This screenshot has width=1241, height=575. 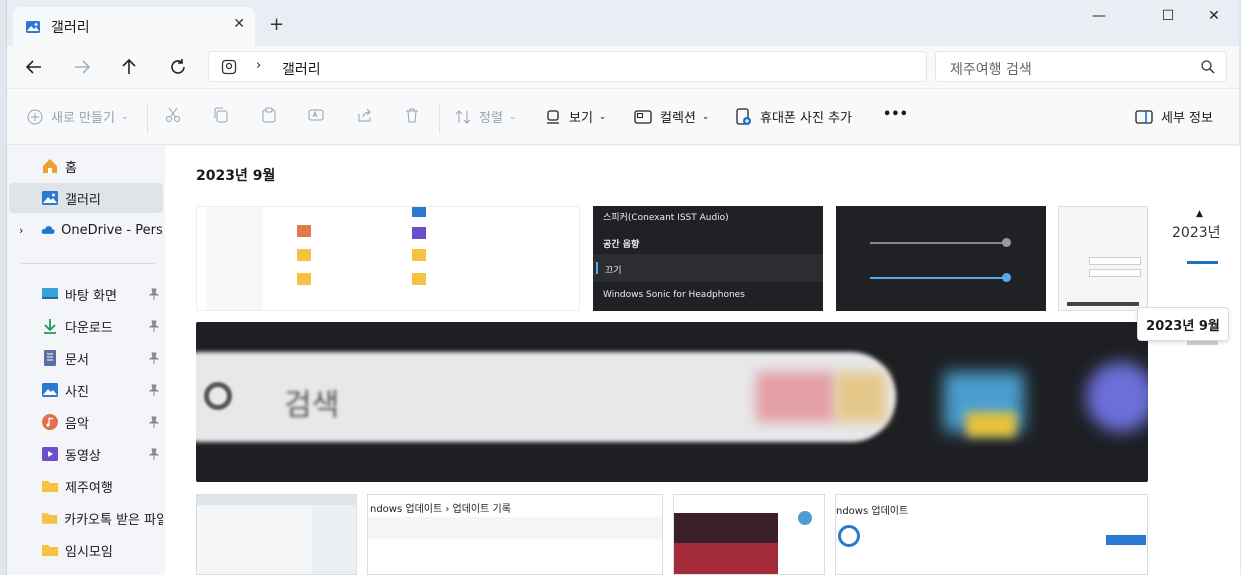 What do you see at coordinates (1099, 19) in the screenshot?
I see `minimize-button: —` at bounding box center [1099, 19].